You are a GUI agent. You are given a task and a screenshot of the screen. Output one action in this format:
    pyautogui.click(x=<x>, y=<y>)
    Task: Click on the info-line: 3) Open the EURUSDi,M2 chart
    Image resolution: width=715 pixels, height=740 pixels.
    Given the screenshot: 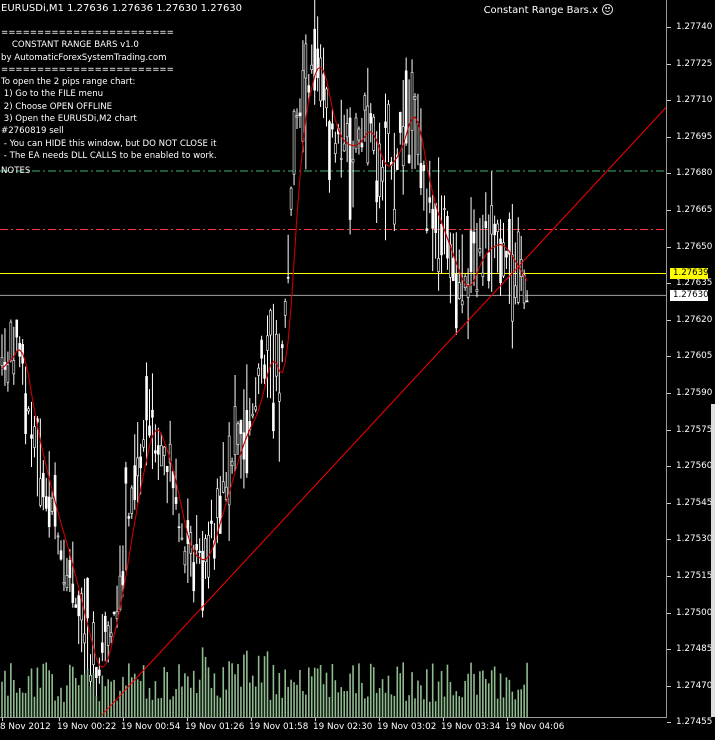 What is the action you would take?
    pyautogui.click(x=69, y=119)
    